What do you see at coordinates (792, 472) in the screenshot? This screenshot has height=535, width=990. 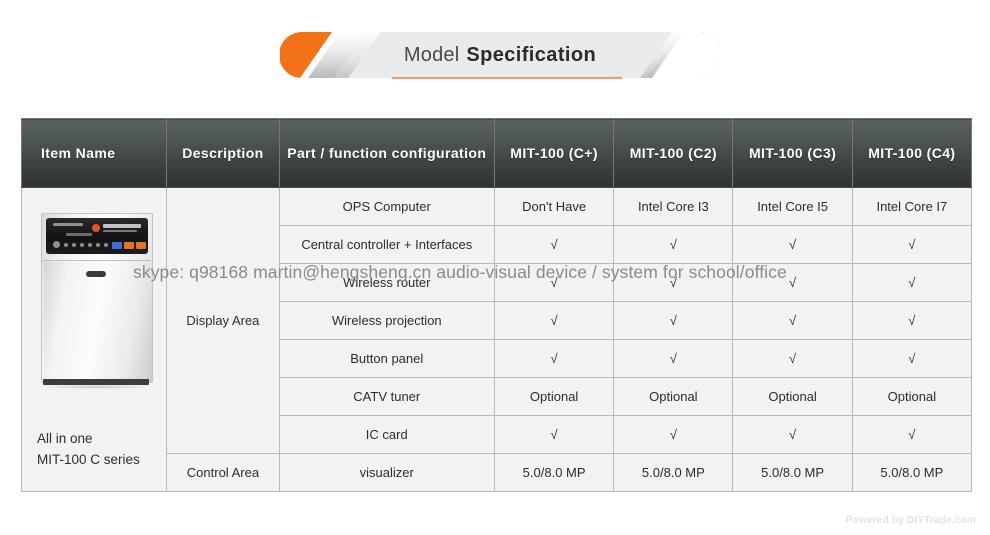 I see `value-c3: 5.0/8.0 MP` at bounding box center [792, 472].